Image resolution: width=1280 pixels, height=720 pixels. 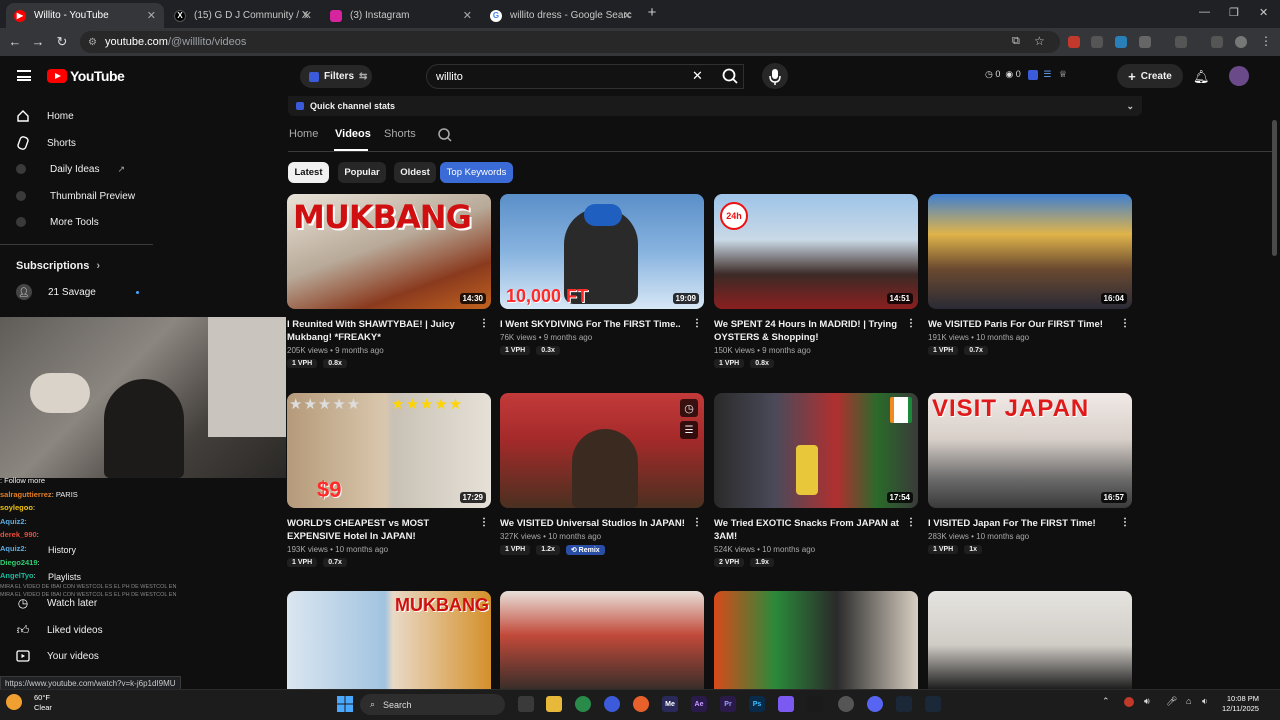 I want to click on kebab-menu-icon: ⋮, so click(x=1266, y=41).